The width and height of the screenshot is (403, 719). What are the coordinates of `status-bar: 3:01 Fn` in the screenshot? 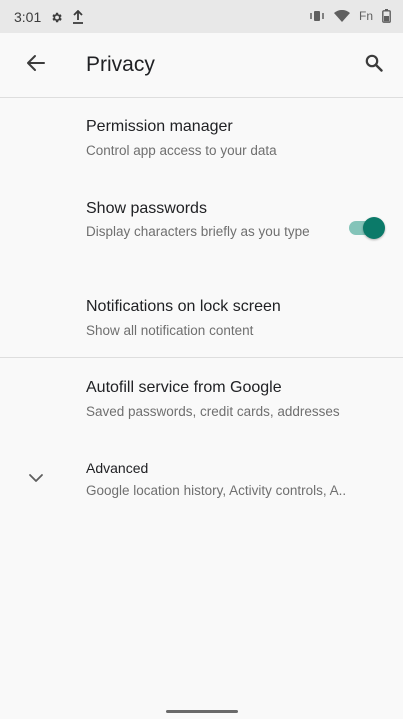 It's located at (201, 16).